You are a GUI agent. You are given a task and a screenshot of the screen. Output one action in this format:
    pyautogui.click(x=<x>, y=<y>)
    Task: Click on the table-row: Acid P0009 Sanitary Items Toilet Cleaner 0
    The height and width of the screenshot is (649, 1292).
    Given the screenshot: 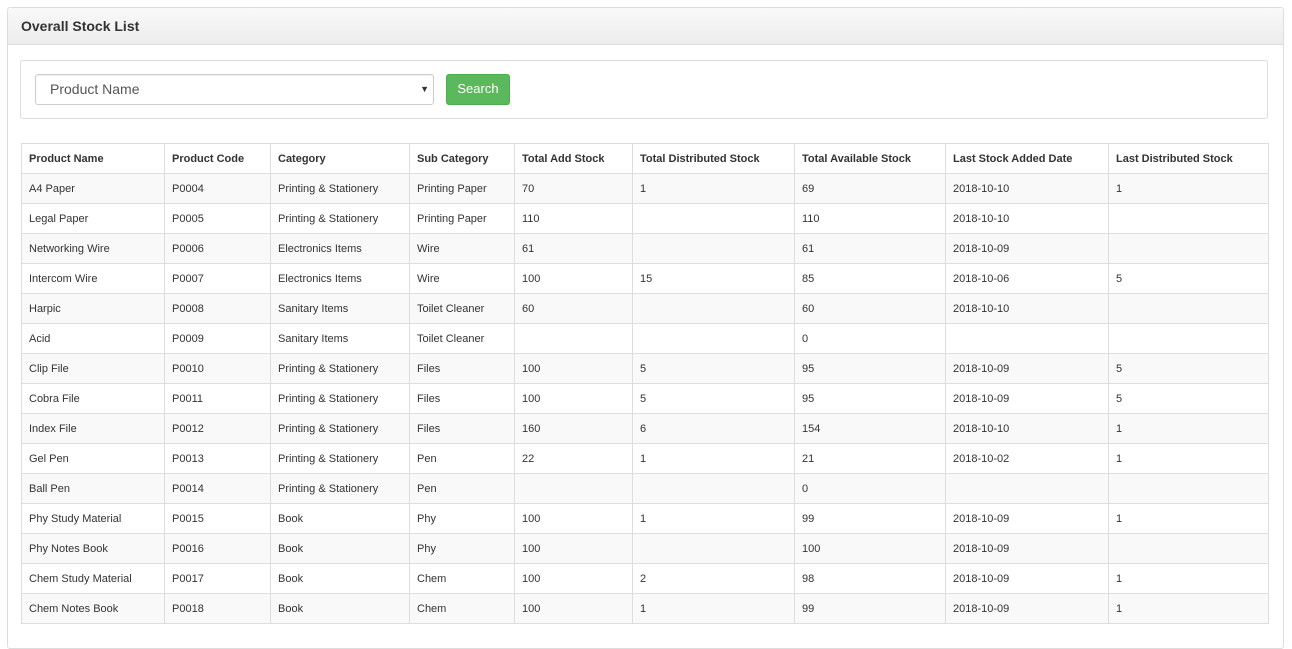 What is the action you would take?
    pyautogui.click(x=645, y=338)
    